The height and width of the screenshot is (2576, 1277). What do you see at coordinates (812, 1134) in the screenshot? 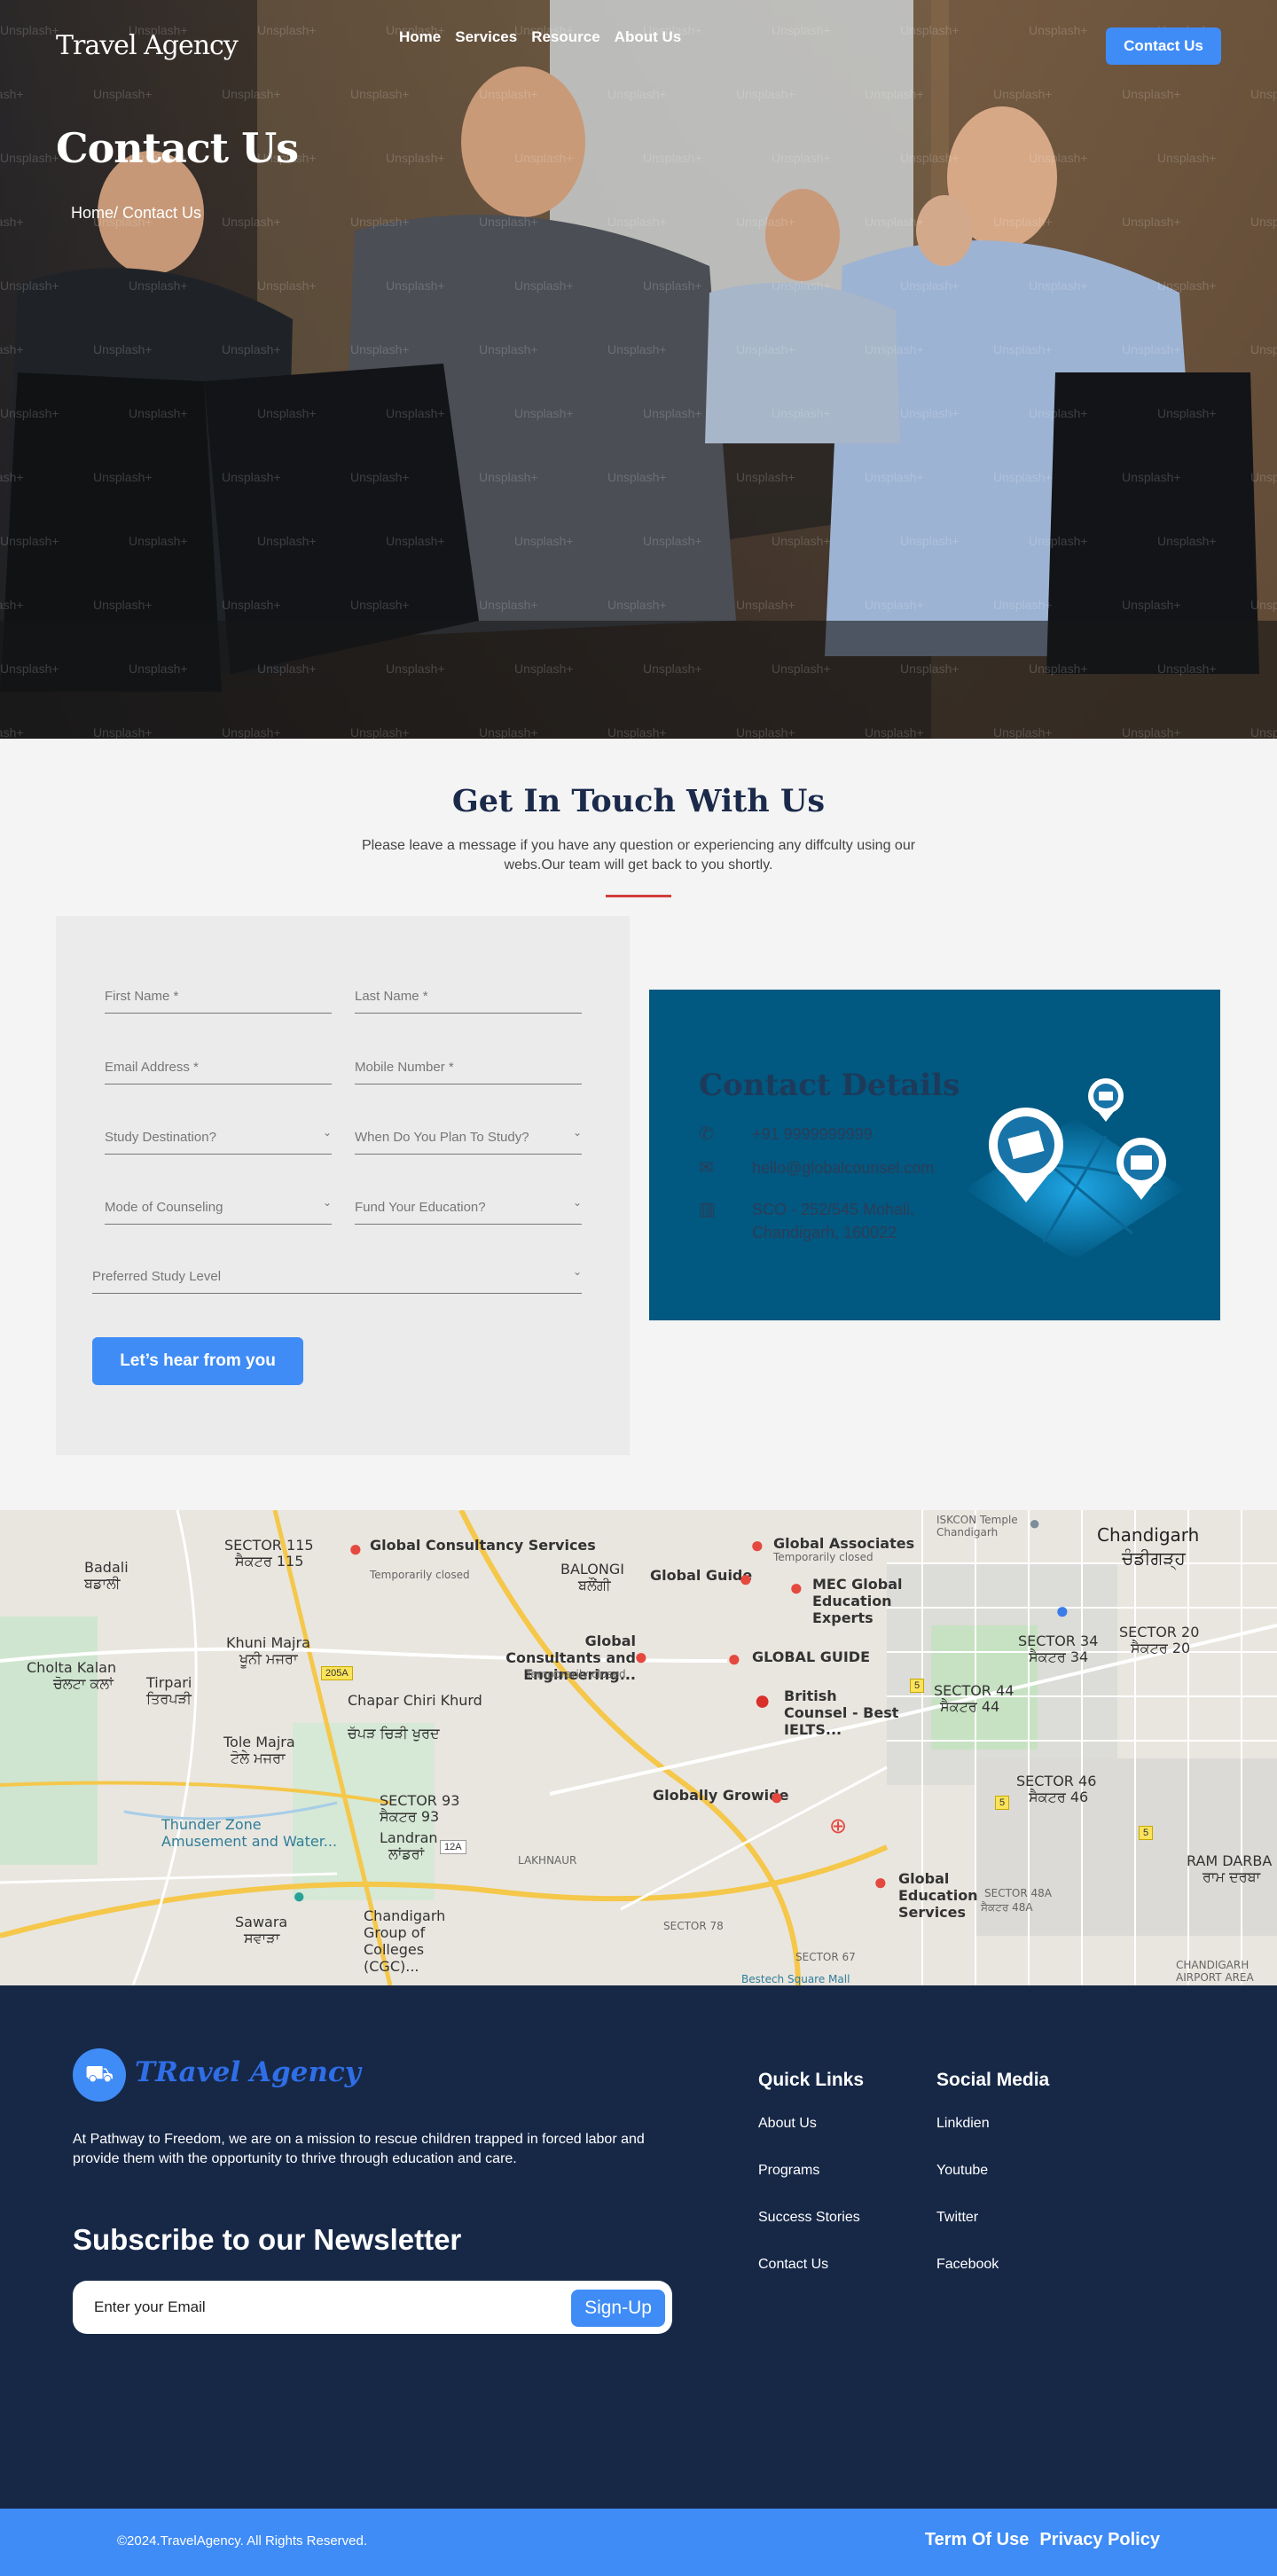
I see `phone-value: +91 9999999999` at bounding box center [812, 1134].